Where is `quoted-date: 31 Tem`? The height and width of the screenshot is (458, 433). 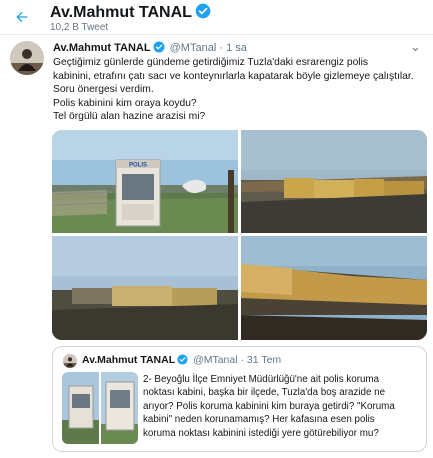
quoted-date: 31 Tem is located at coordinates (264, 360).